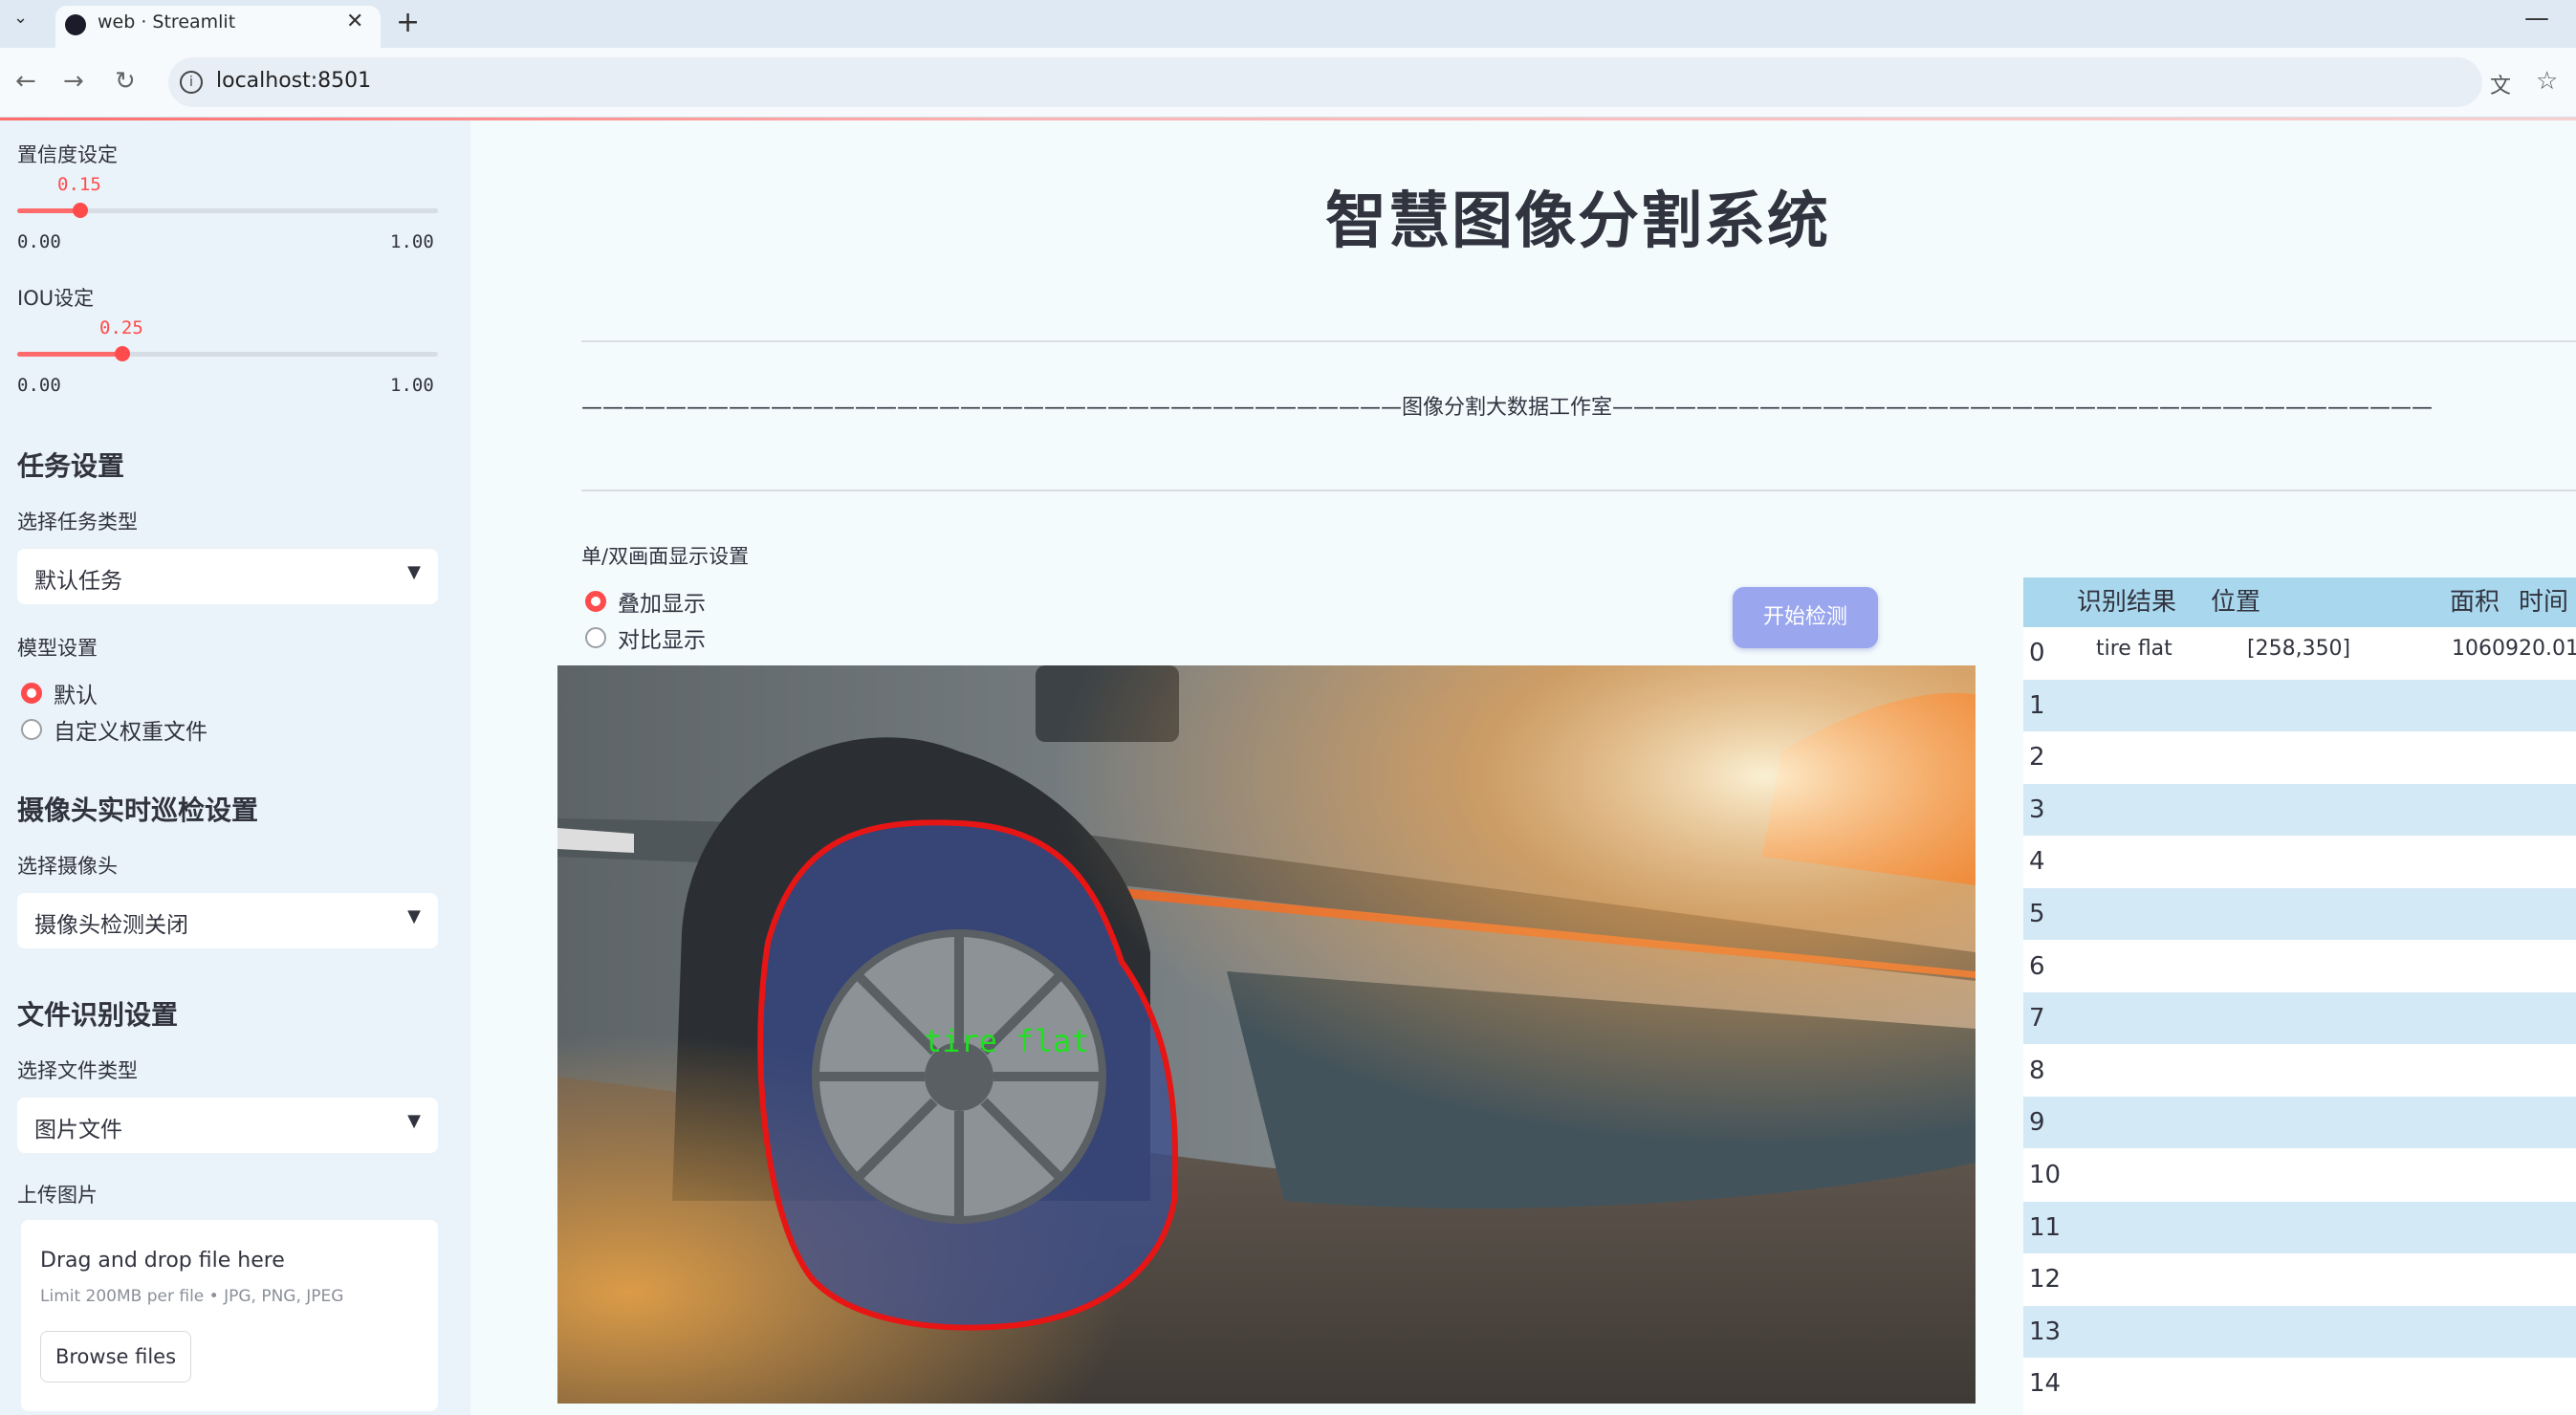 The width and height of the screenshot is (2576, 1415). I want to click on cell-position: [258,350], so click(2299, 649).